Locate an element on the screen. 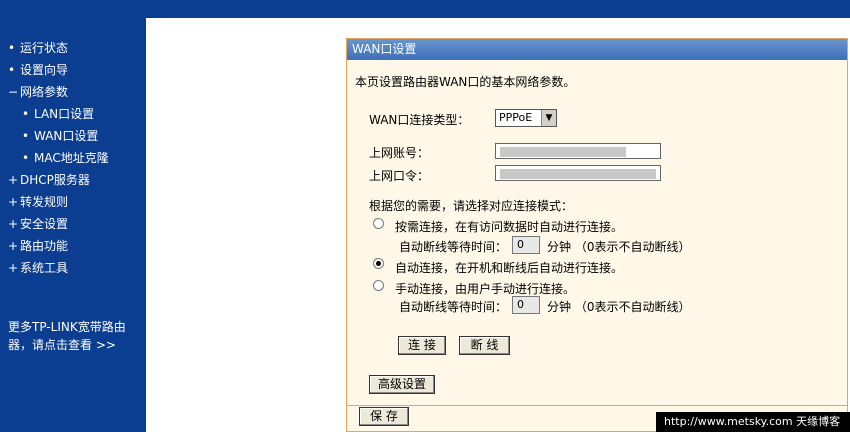 The height and width of the screenshot is (432, 850). sidebar-item-security: + 安全设置 is located at coordinates (38, 223).